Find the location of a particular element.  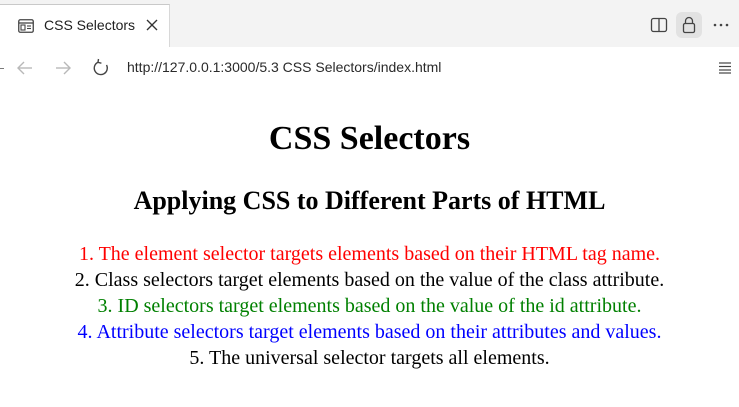

close-icon is located at coordinates (152, 25).